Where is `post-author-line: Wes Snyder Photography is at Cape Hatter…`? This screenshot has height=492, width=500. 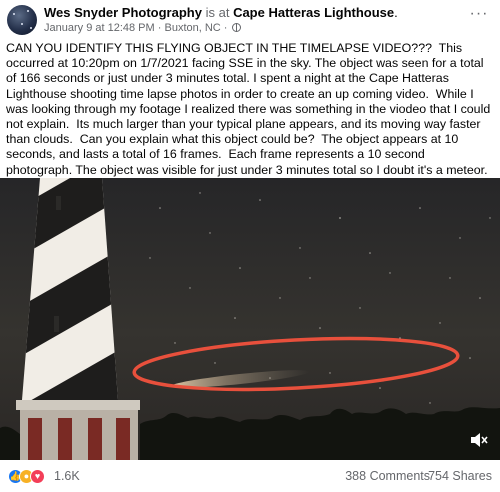 post-author-line: Wes Snyder Photography is at Cape Hatter… is located at coordinates (221, 12).